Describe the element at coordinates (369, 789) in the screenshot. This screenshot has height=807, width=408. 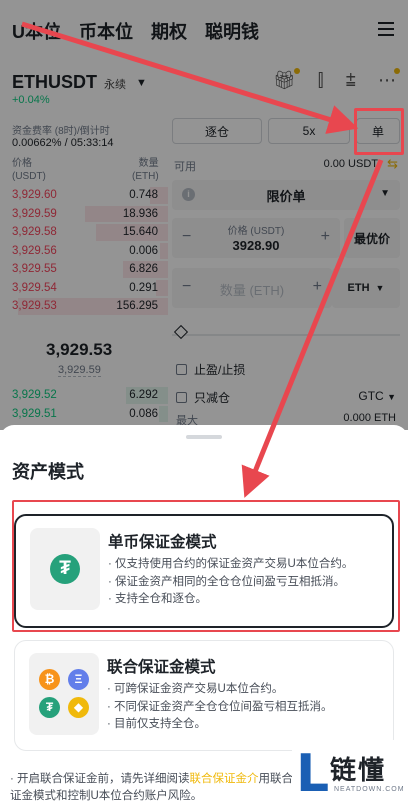
I see `watermark-domain: NEATDOWN.COM` at that location.